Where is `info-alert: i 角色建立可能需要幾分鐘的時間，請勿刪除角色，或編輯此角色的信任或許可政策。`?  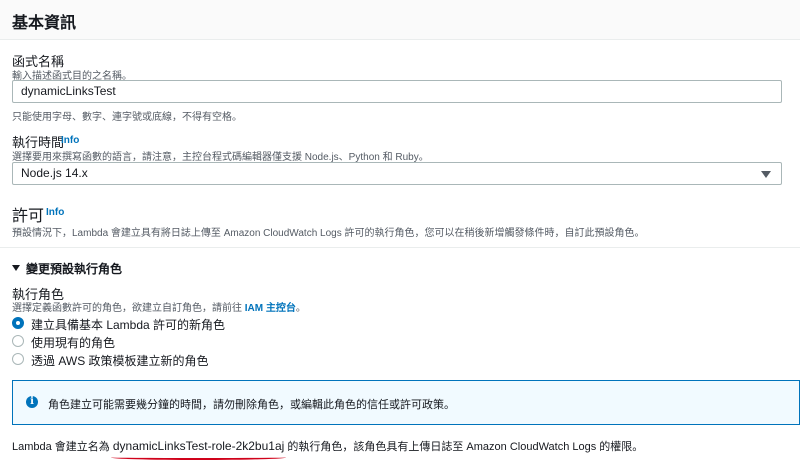 info-alert: i 角色建立可能需要幾分鐘的時間，請勿刪除角色，或編輯此角色的信任或許可政策。 is located at coordinates (406, 402).